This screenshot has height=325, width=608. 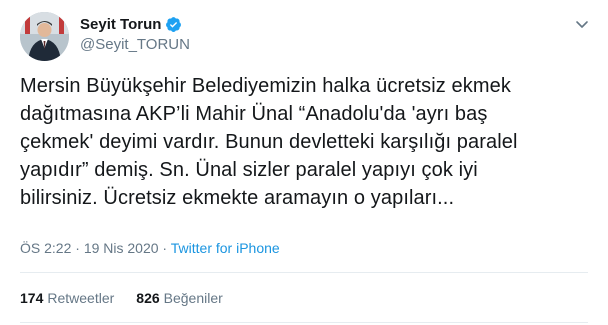 What do you see at coordinates (225, 248) in the screenshot?
I see `tweet-source-link: Twitter for iPhone` at bounding box center [225, 248].